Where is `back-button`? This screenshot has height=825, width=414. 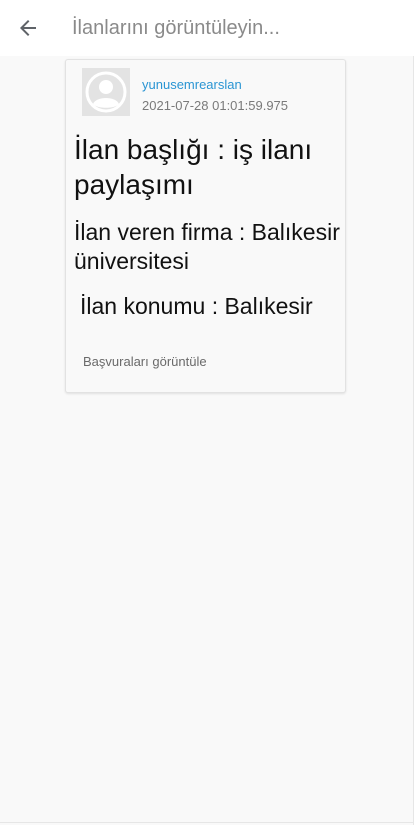
back-button is located at coordinates (28, 28).